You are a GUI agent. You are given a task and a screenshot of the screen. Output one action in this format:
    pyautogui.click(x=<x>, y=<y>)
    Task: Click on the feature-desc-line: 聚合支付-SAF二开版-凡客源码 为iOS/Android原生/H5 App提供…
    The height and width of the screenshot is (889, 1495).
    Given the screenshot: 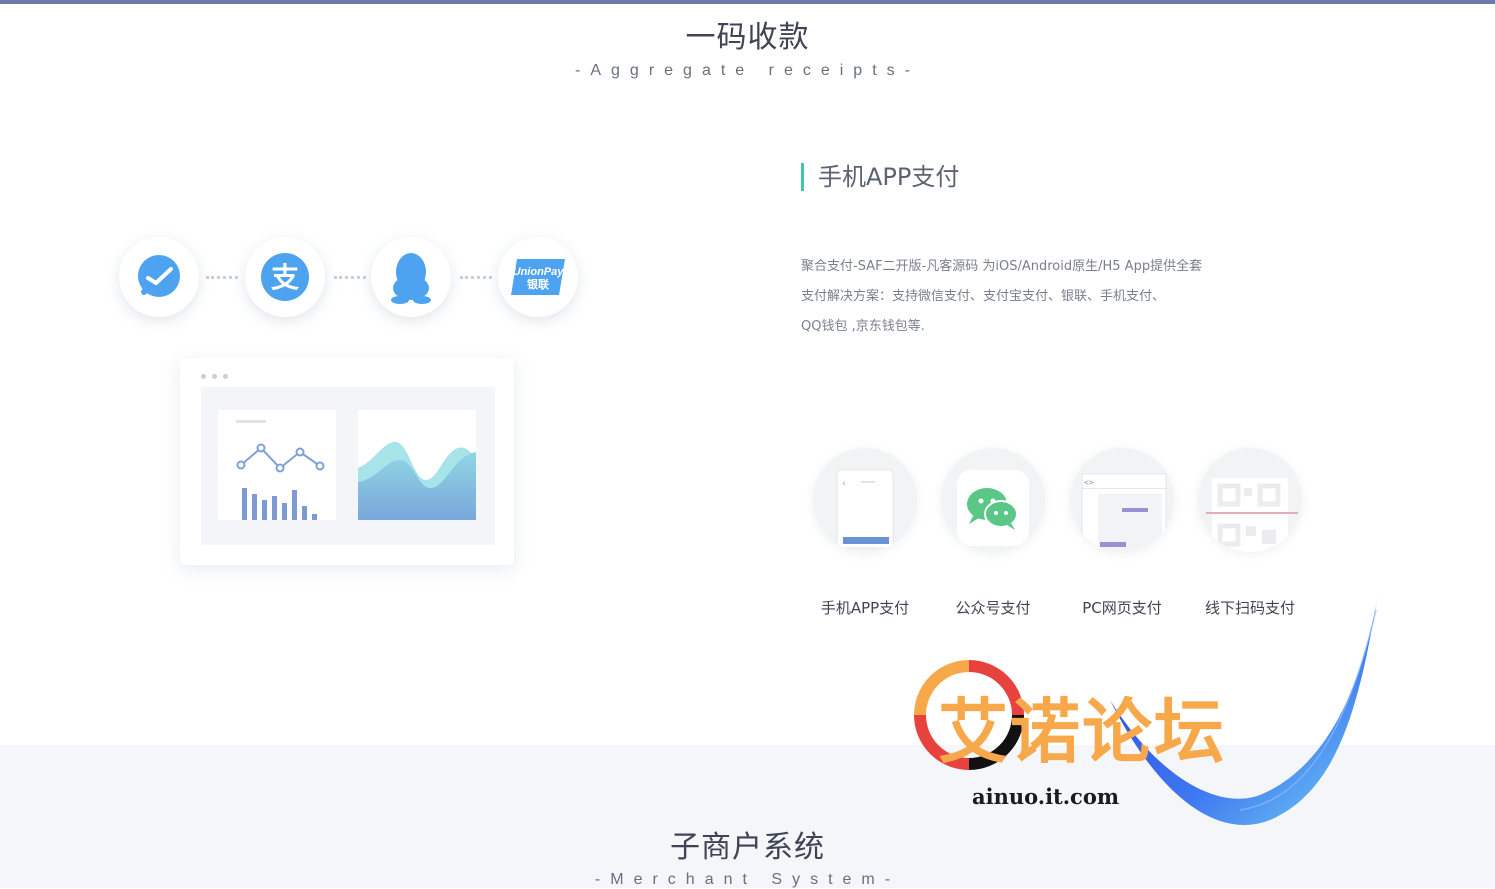 What is the action you would take?
    pyautogui.click(x=1002, y=266)
    